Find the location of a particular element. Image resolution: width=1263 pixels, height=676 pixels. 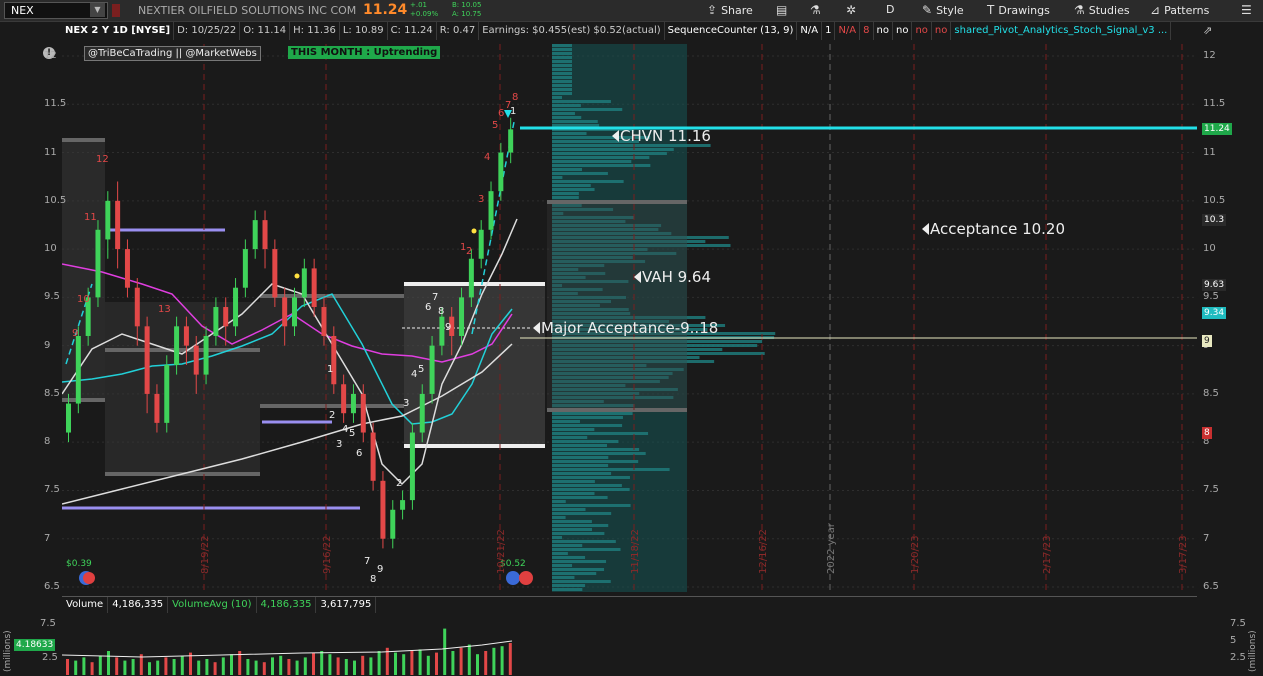

symbol-dropdown-icon: ▼ is located at coordinates (97, 10).